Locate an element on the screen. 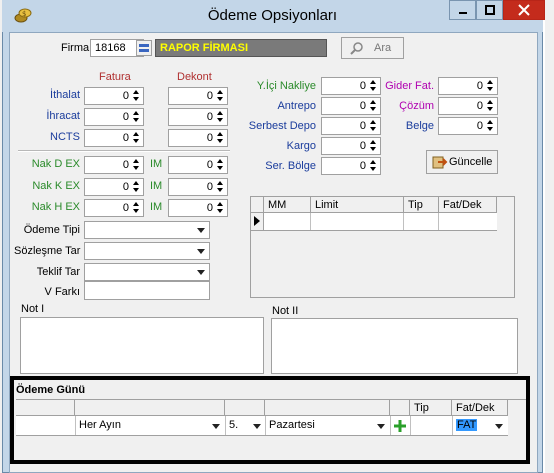 Image resolution: width=554 pixels, height=473 pixels. maximize-button is located at coordinates (489, 10).